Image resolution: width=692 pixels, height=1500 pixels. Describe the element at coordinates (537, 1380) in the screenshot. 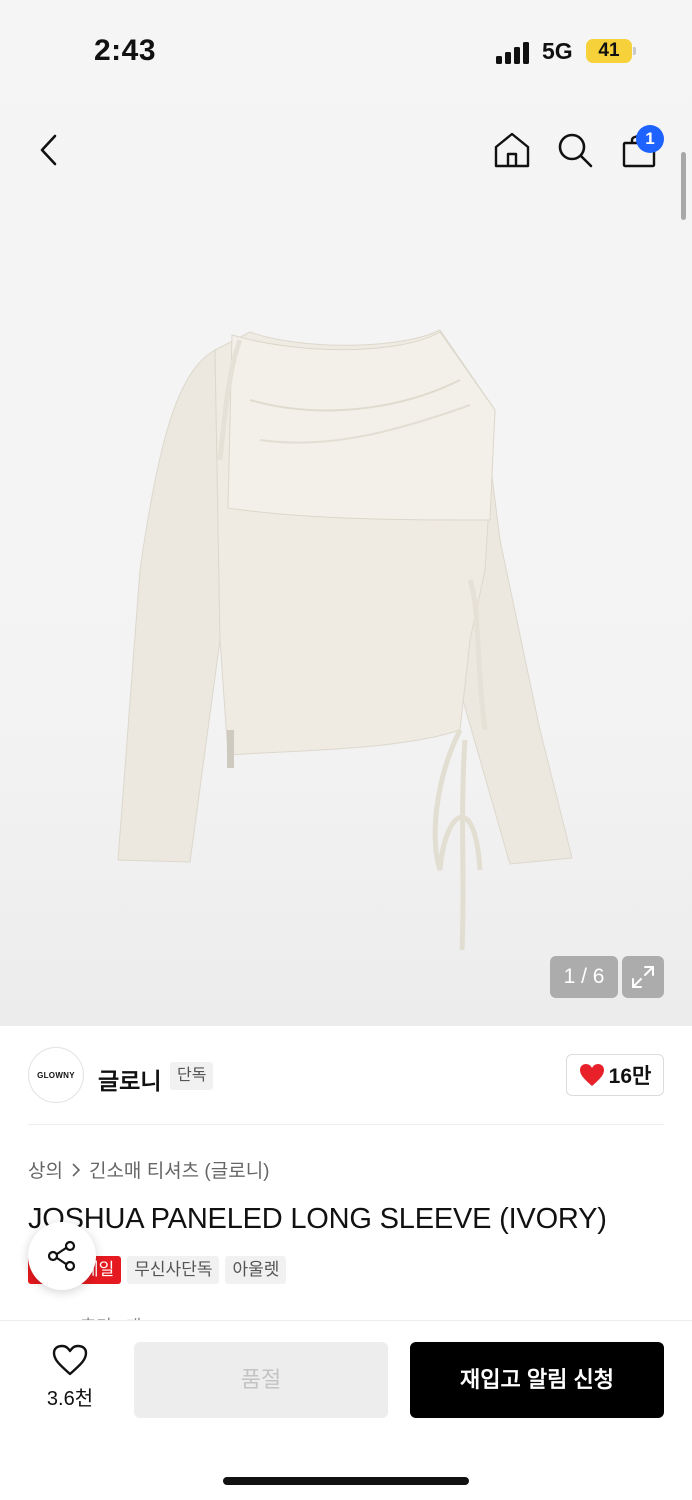

I see `restock-alert-button: 재입고 알림 신청` at that location.